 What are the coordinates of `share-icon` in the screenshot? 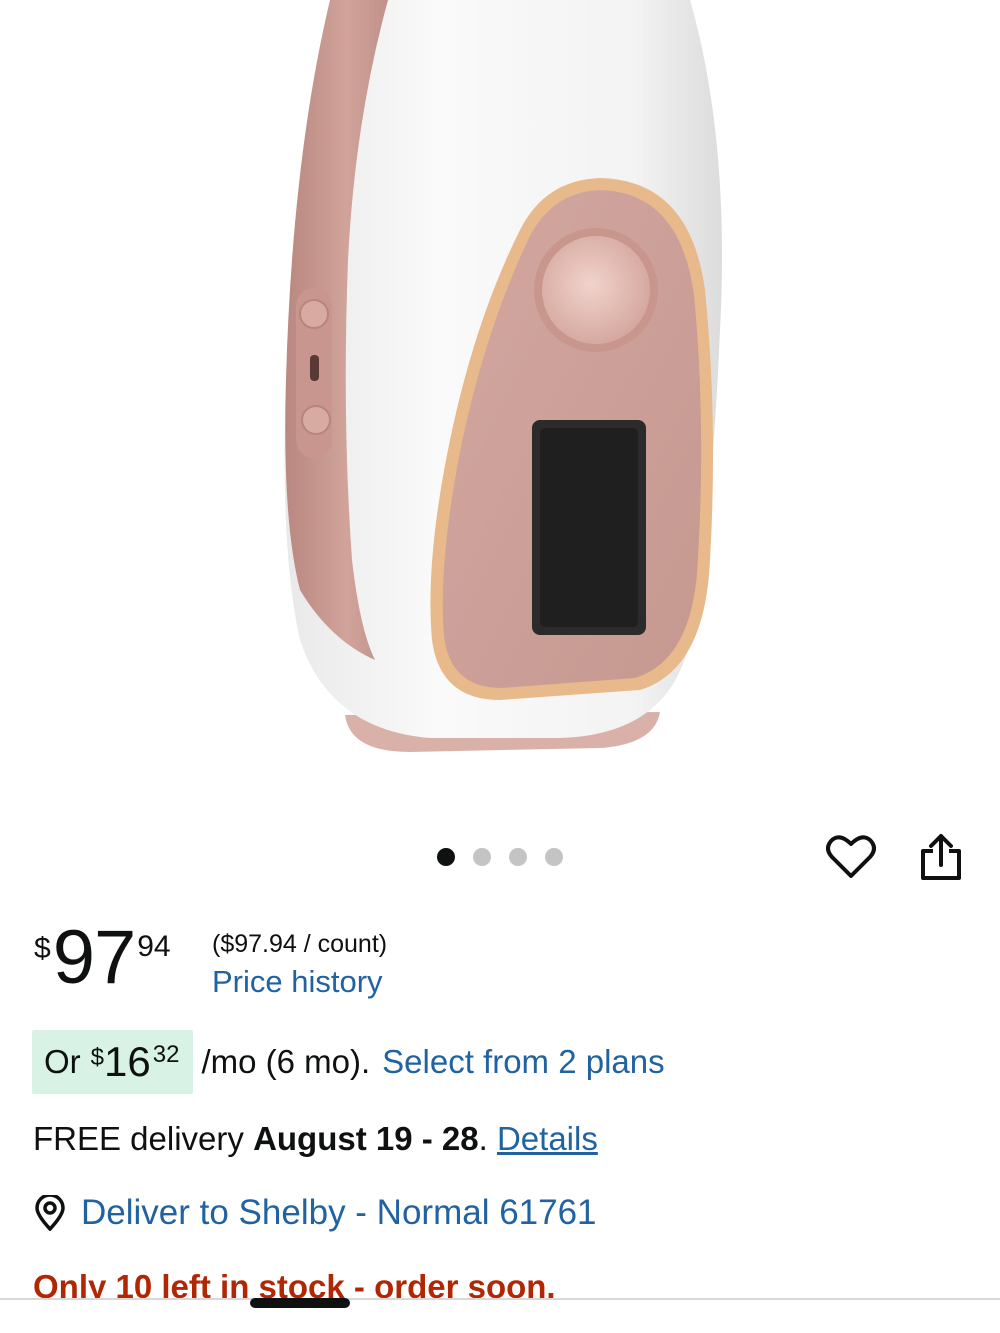 It's located at (941, 857).